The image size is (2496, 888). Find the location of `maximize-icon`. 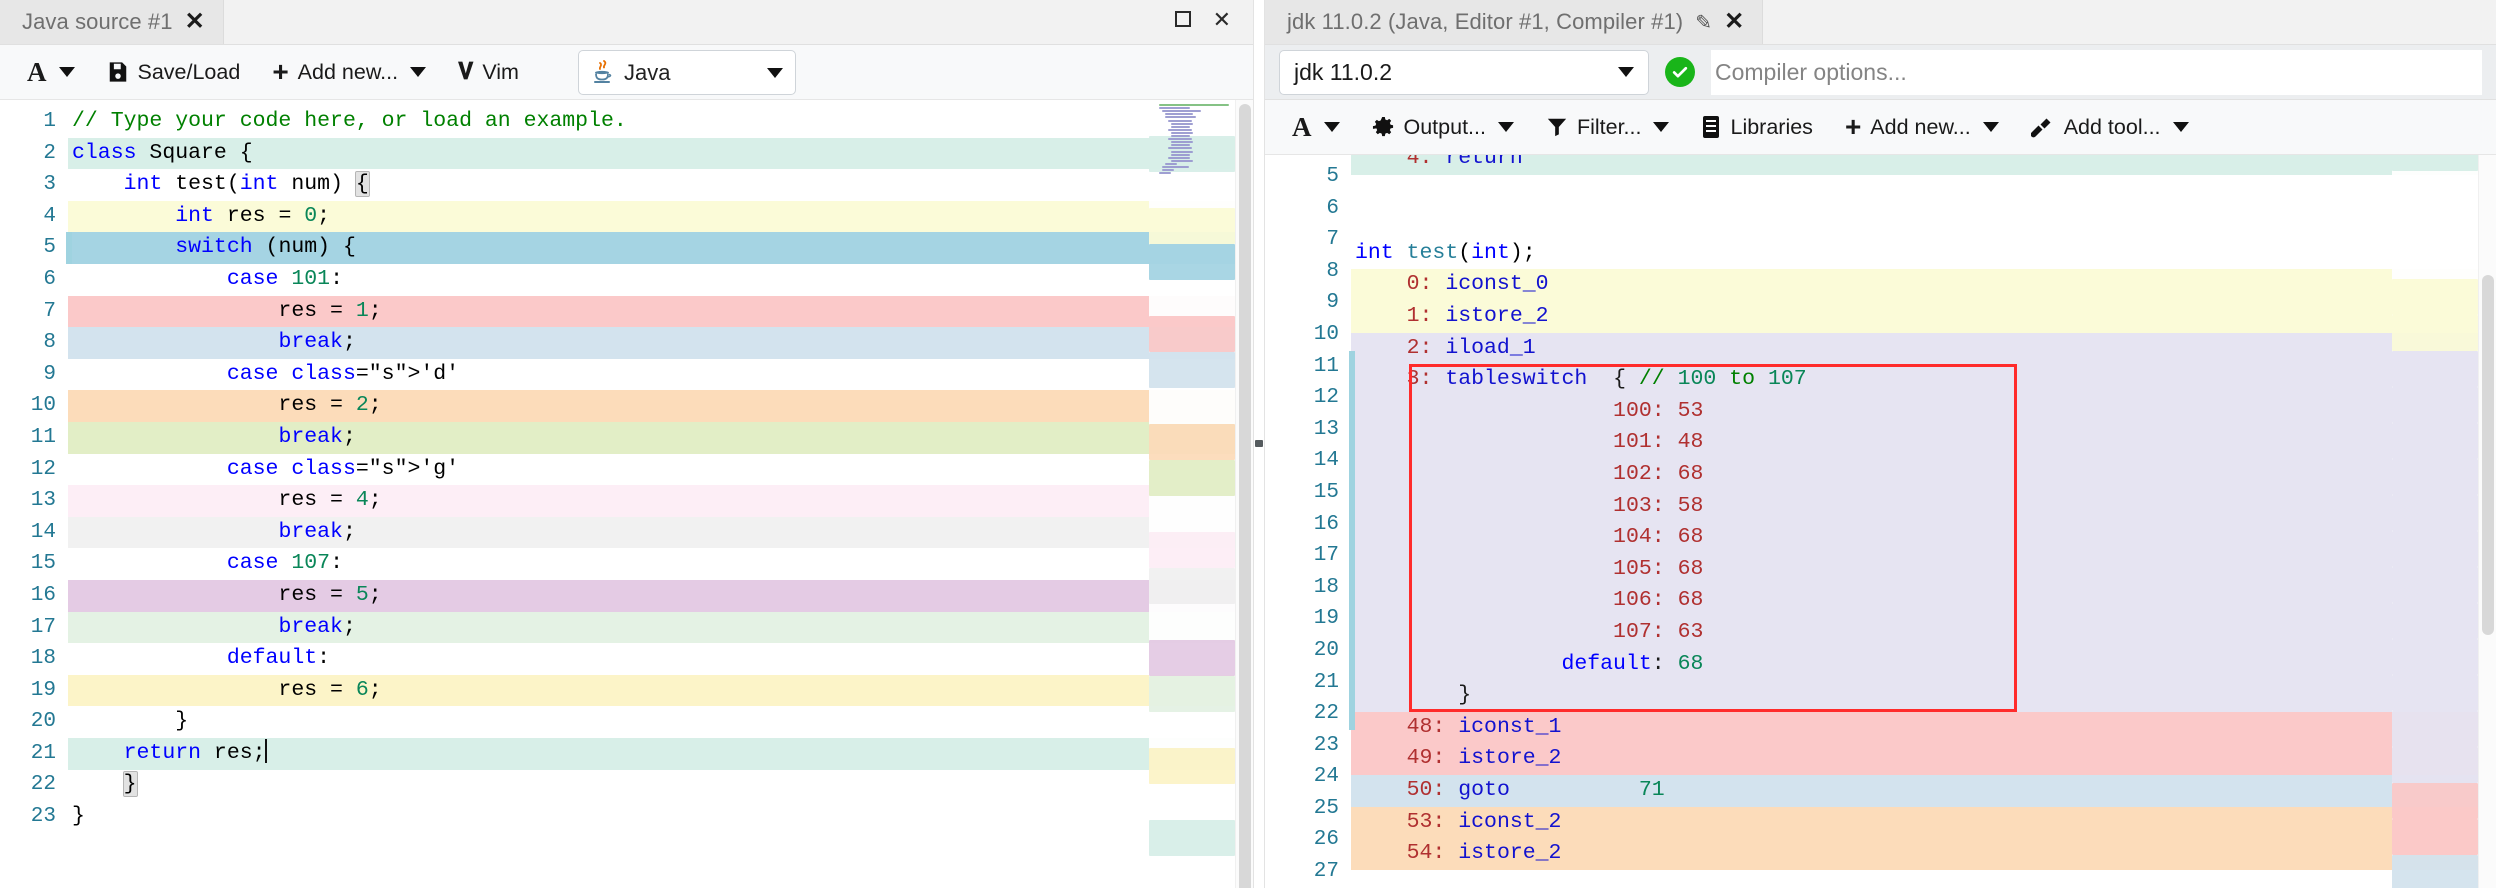

maximize-icon is located at coordinates (1182, 20).